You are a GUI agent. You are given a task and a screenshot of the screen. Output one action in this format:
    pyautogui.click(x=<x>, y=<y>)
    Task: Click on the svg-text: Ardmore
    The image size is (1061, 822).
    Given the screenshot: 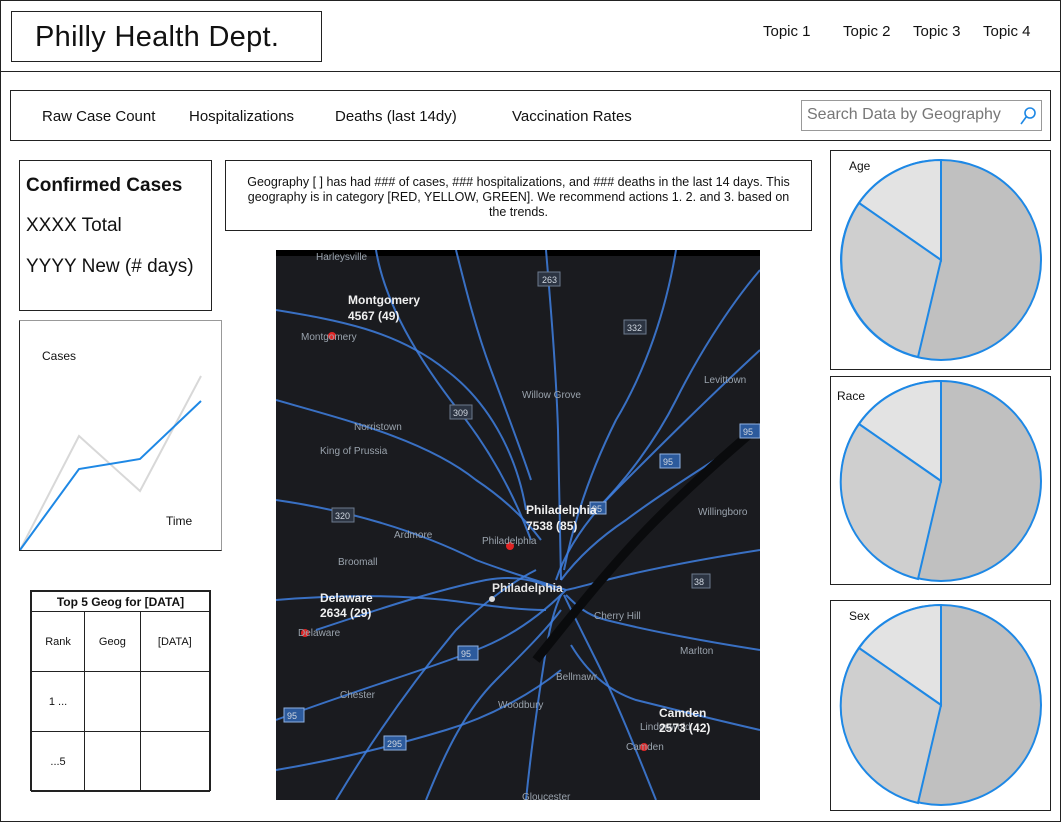 What is the action you would take?
    pyautogui.click(x=413, y=535)
    